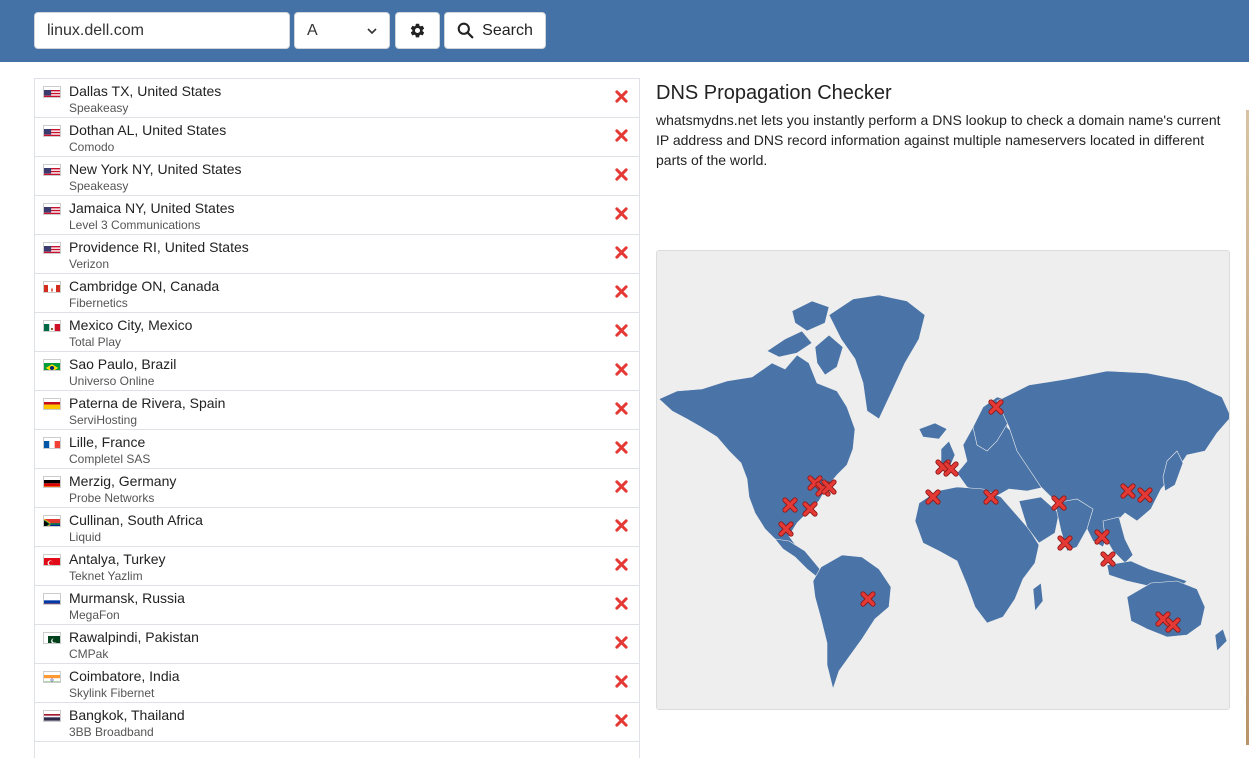 Image resolution: width=1249 pixels, height=758 pixels. I want to click on flag-fr-icon, so click(52, 443).